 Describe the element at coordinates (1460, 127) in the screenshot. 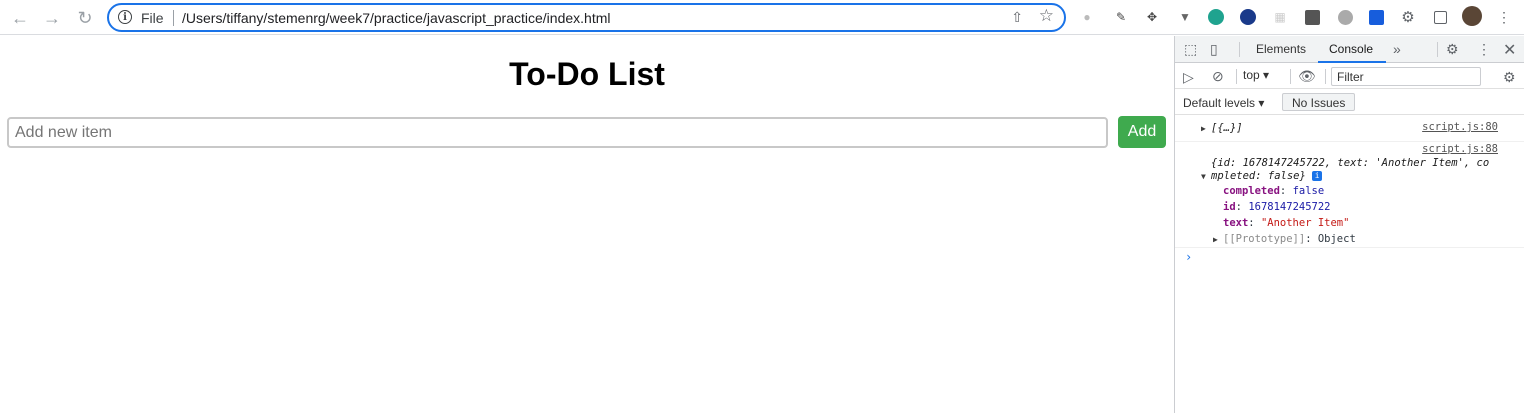

I see `source-link: script.js:80` at that location.